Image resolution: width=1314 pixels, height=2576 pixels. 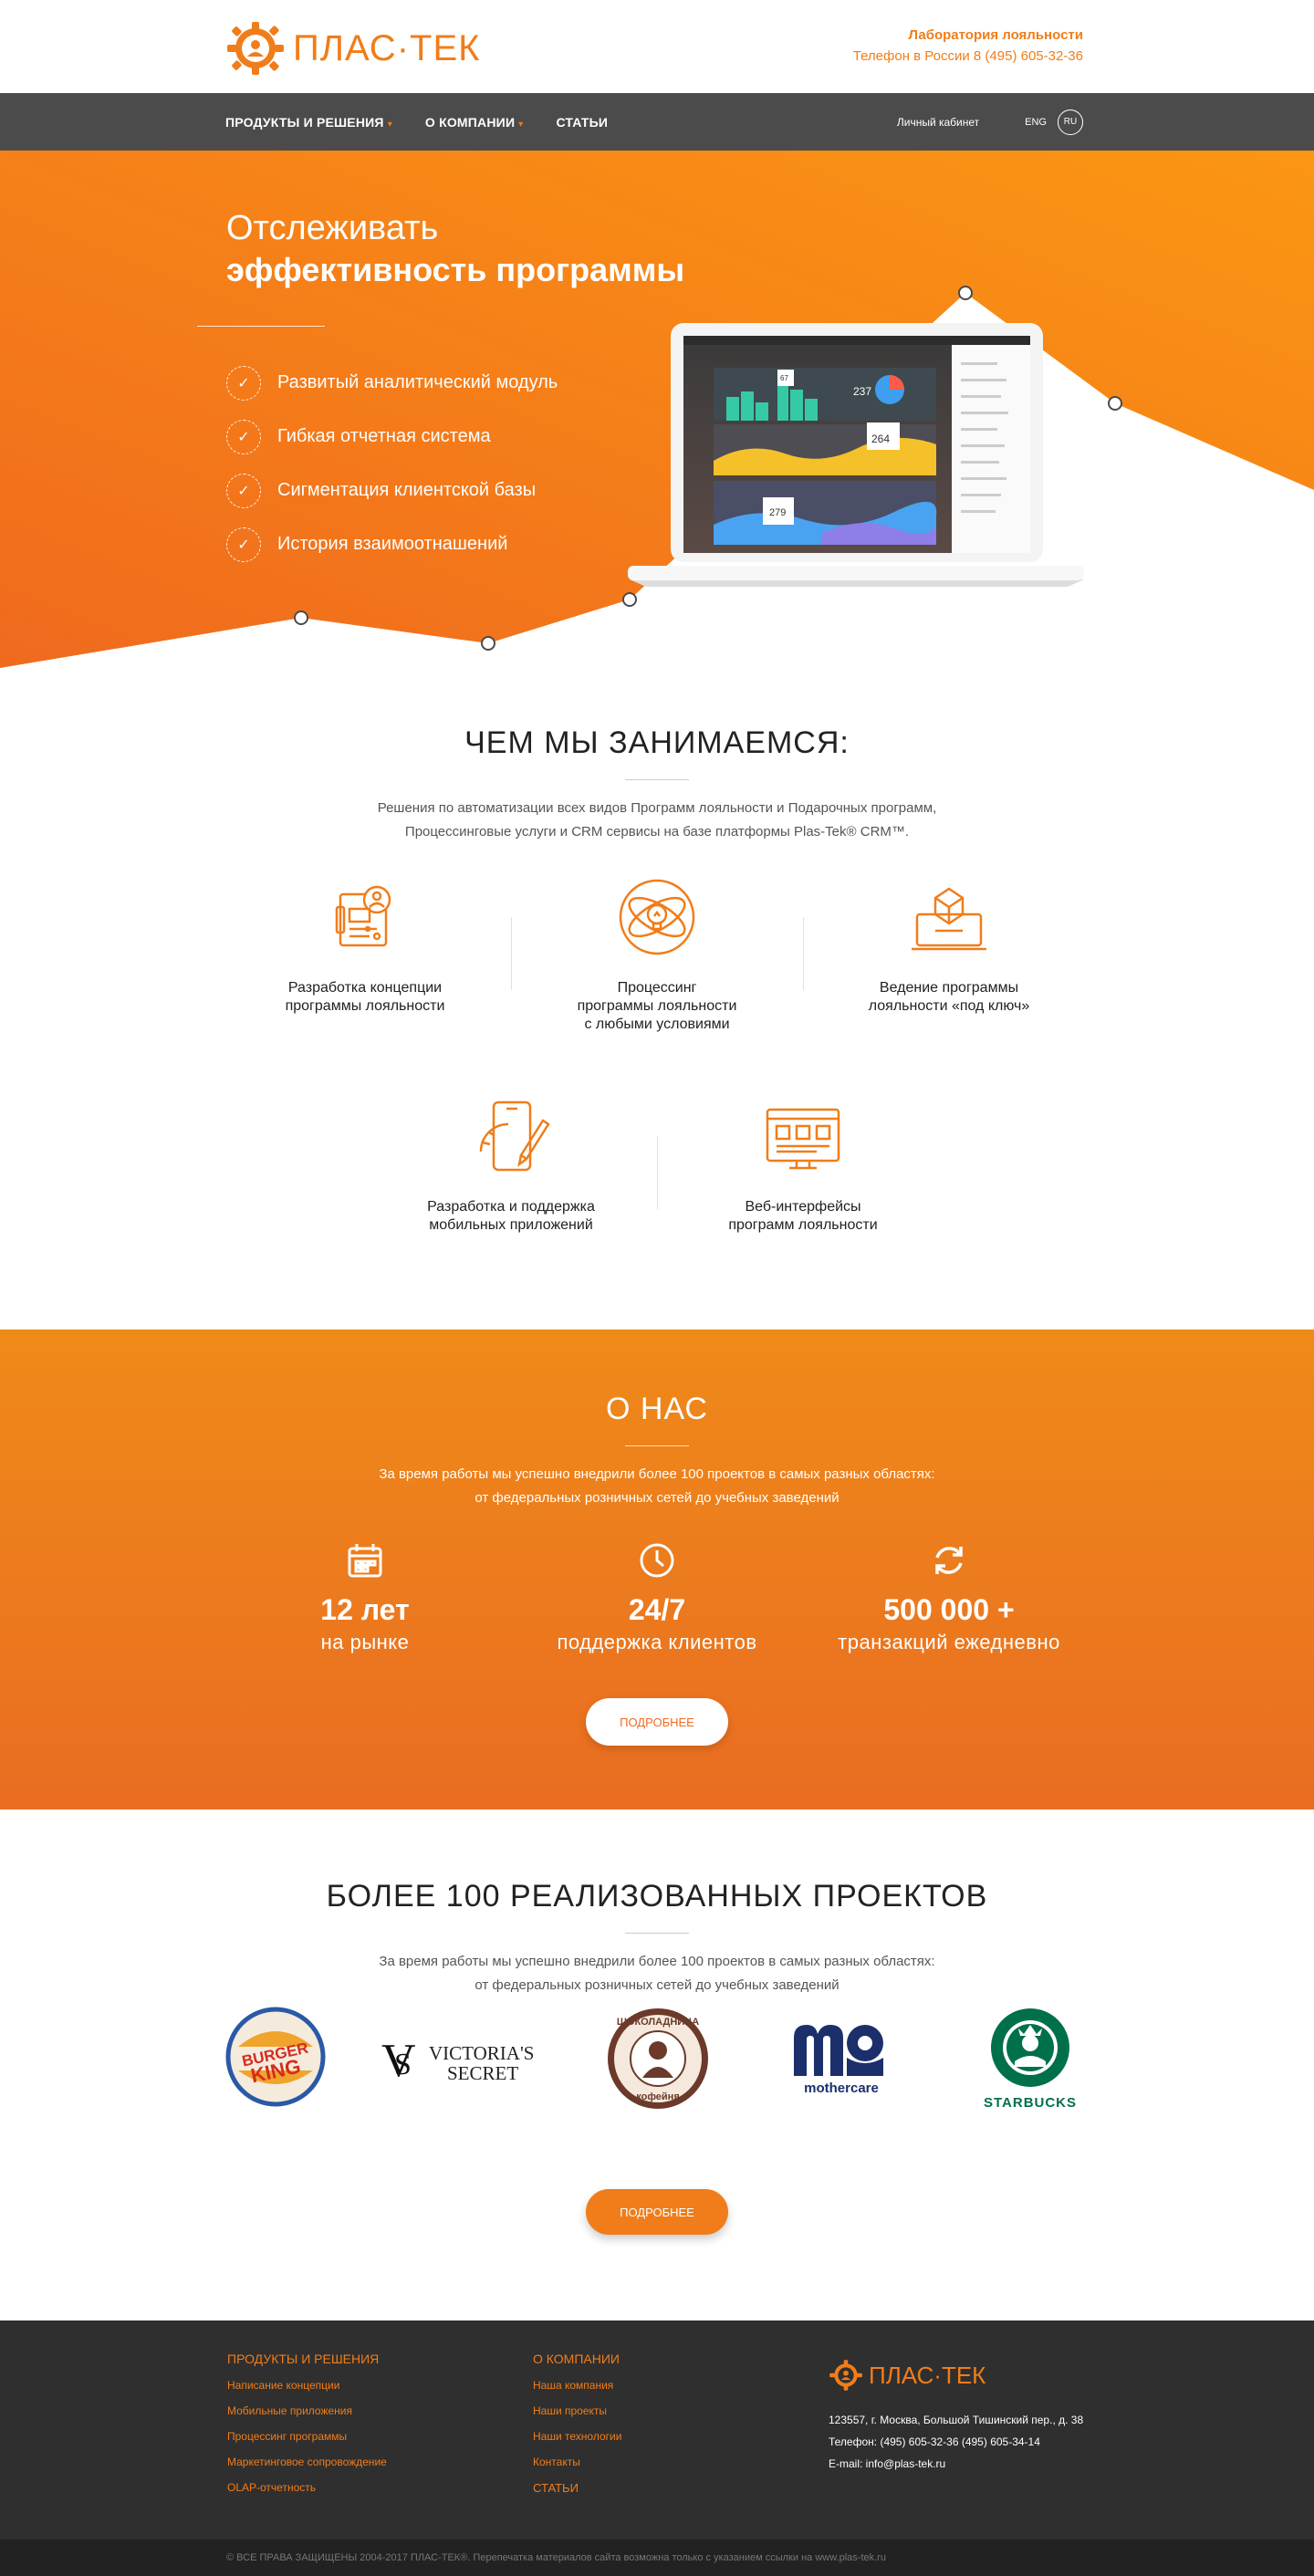 I want to click on stat-value: 12 лет, so click(x=365, y=1609).